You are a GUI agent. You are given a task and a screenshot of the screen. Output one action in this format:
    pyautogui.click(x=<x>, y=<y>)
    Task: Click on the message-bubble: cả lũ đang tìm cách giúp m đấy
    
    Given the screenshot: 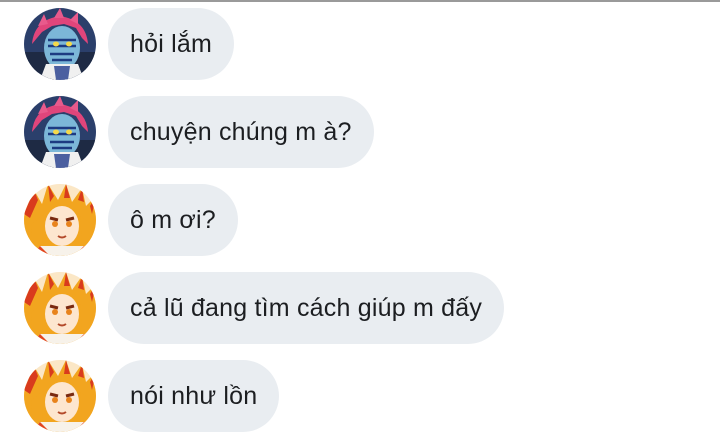 What is the action you would take?
    pyautogui.click(x=306, y=308)
    